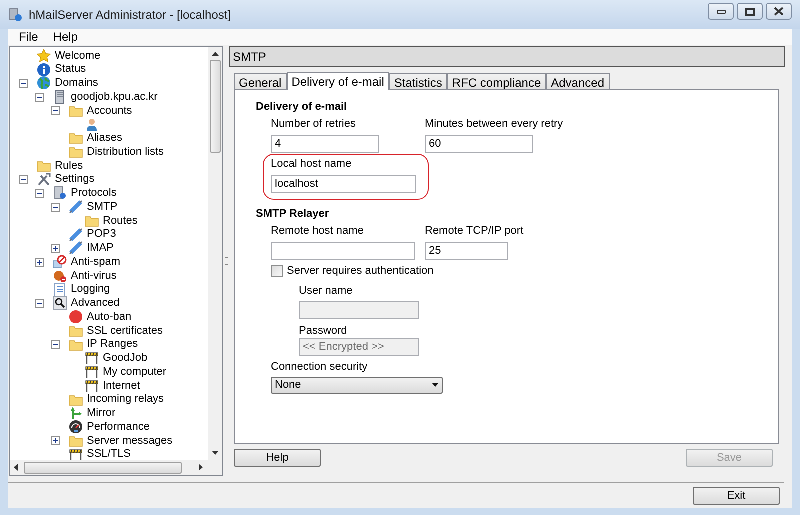 Image resolution: width=800 pixels, height=515 pixels. Describe the element at coordinates (215, 453) in the screenshot. I see `down-arrow-icon` at that location.